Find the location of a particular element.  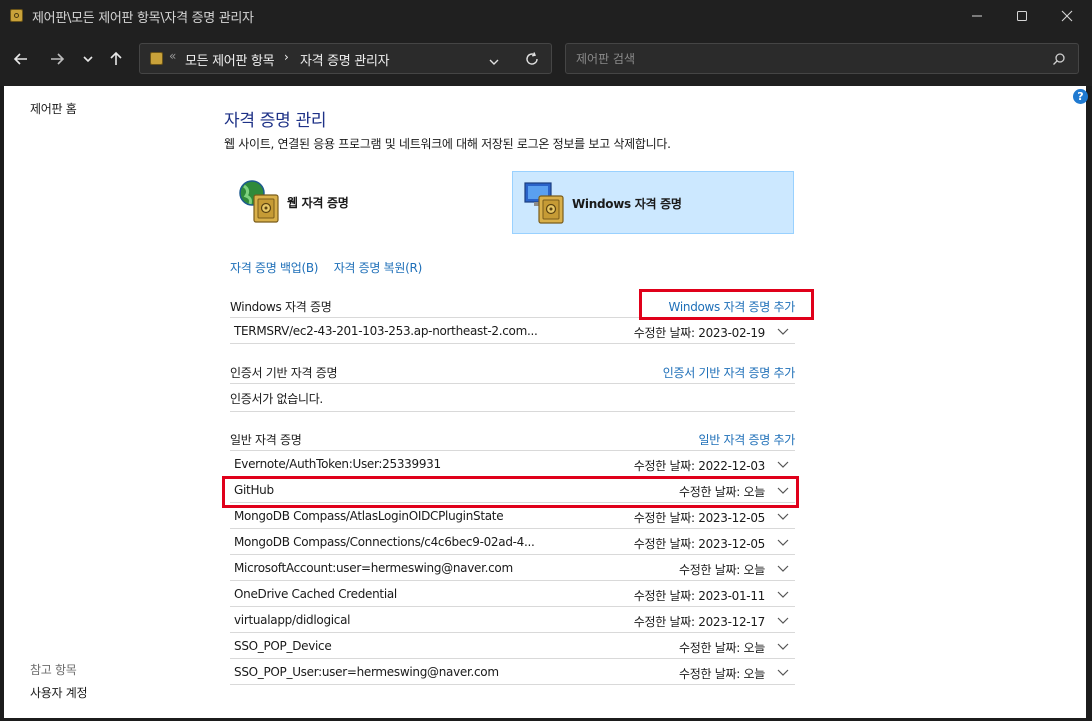

forward-button is located at coordinates (57, 59).